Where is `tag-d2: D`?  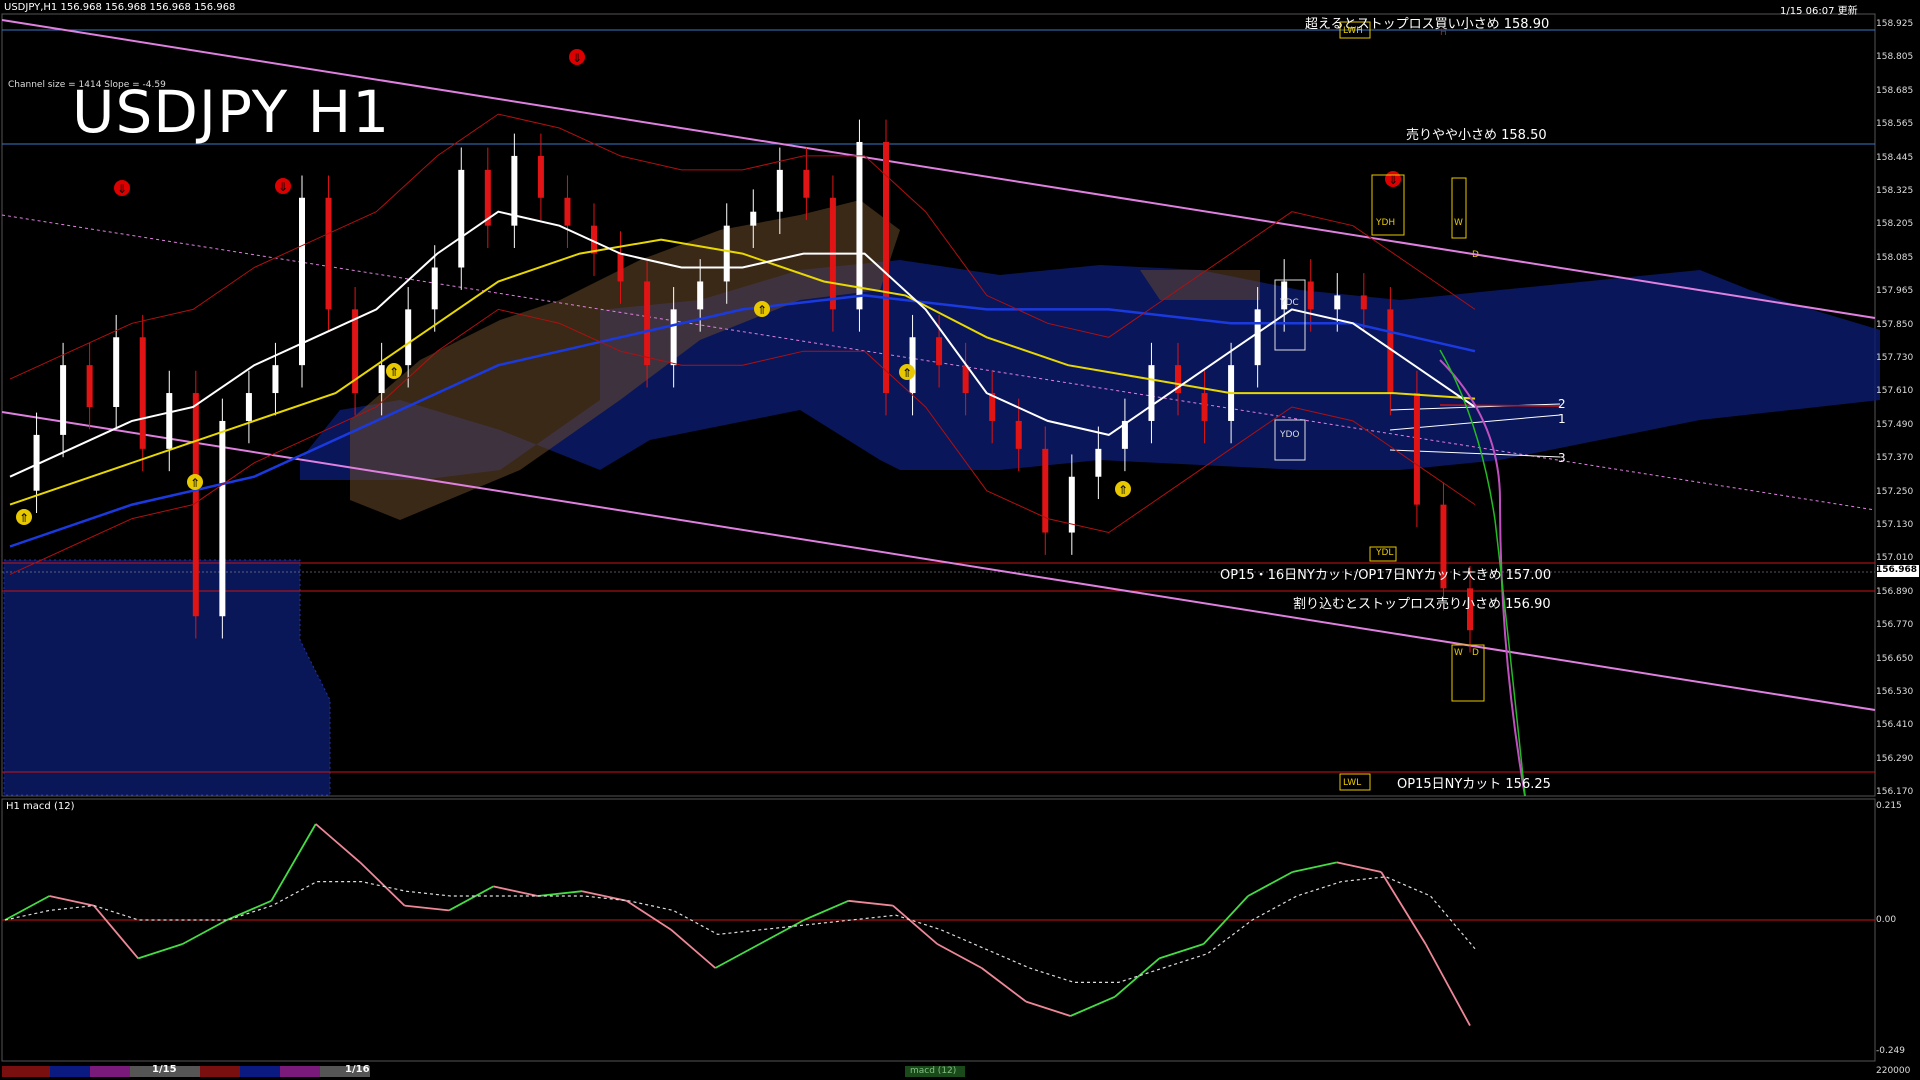 tag-d2: D is located at coordinates (1475, 653).